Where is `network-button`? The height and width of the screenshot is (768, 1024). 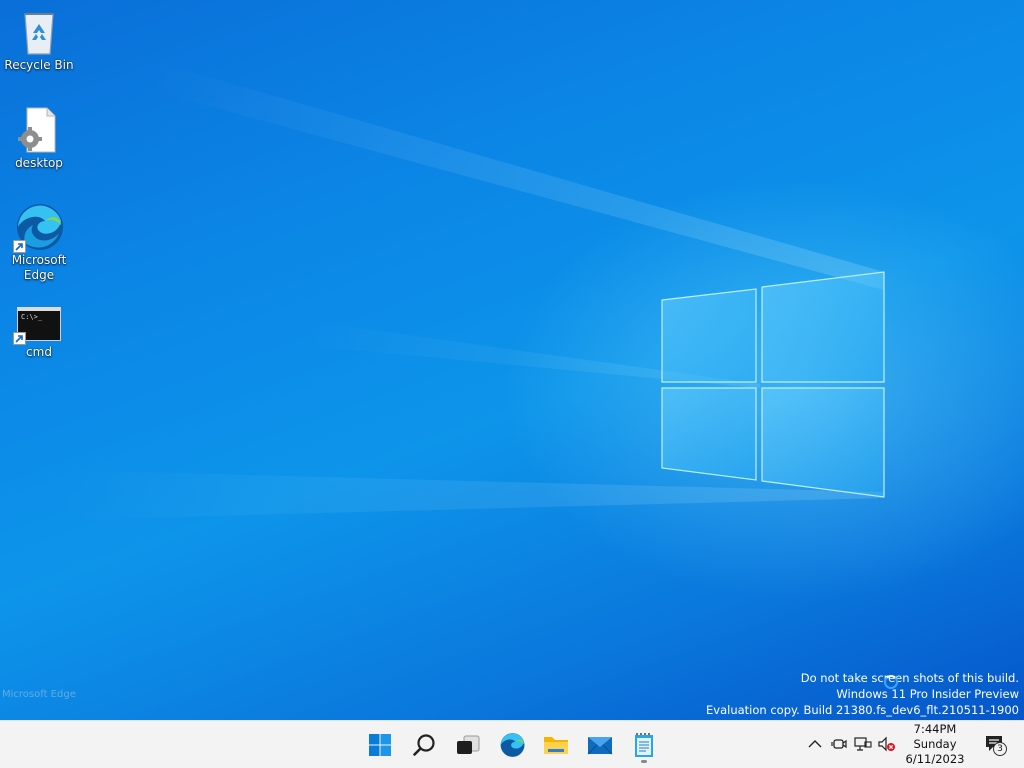
network-button is located at coordinates (863, 744).